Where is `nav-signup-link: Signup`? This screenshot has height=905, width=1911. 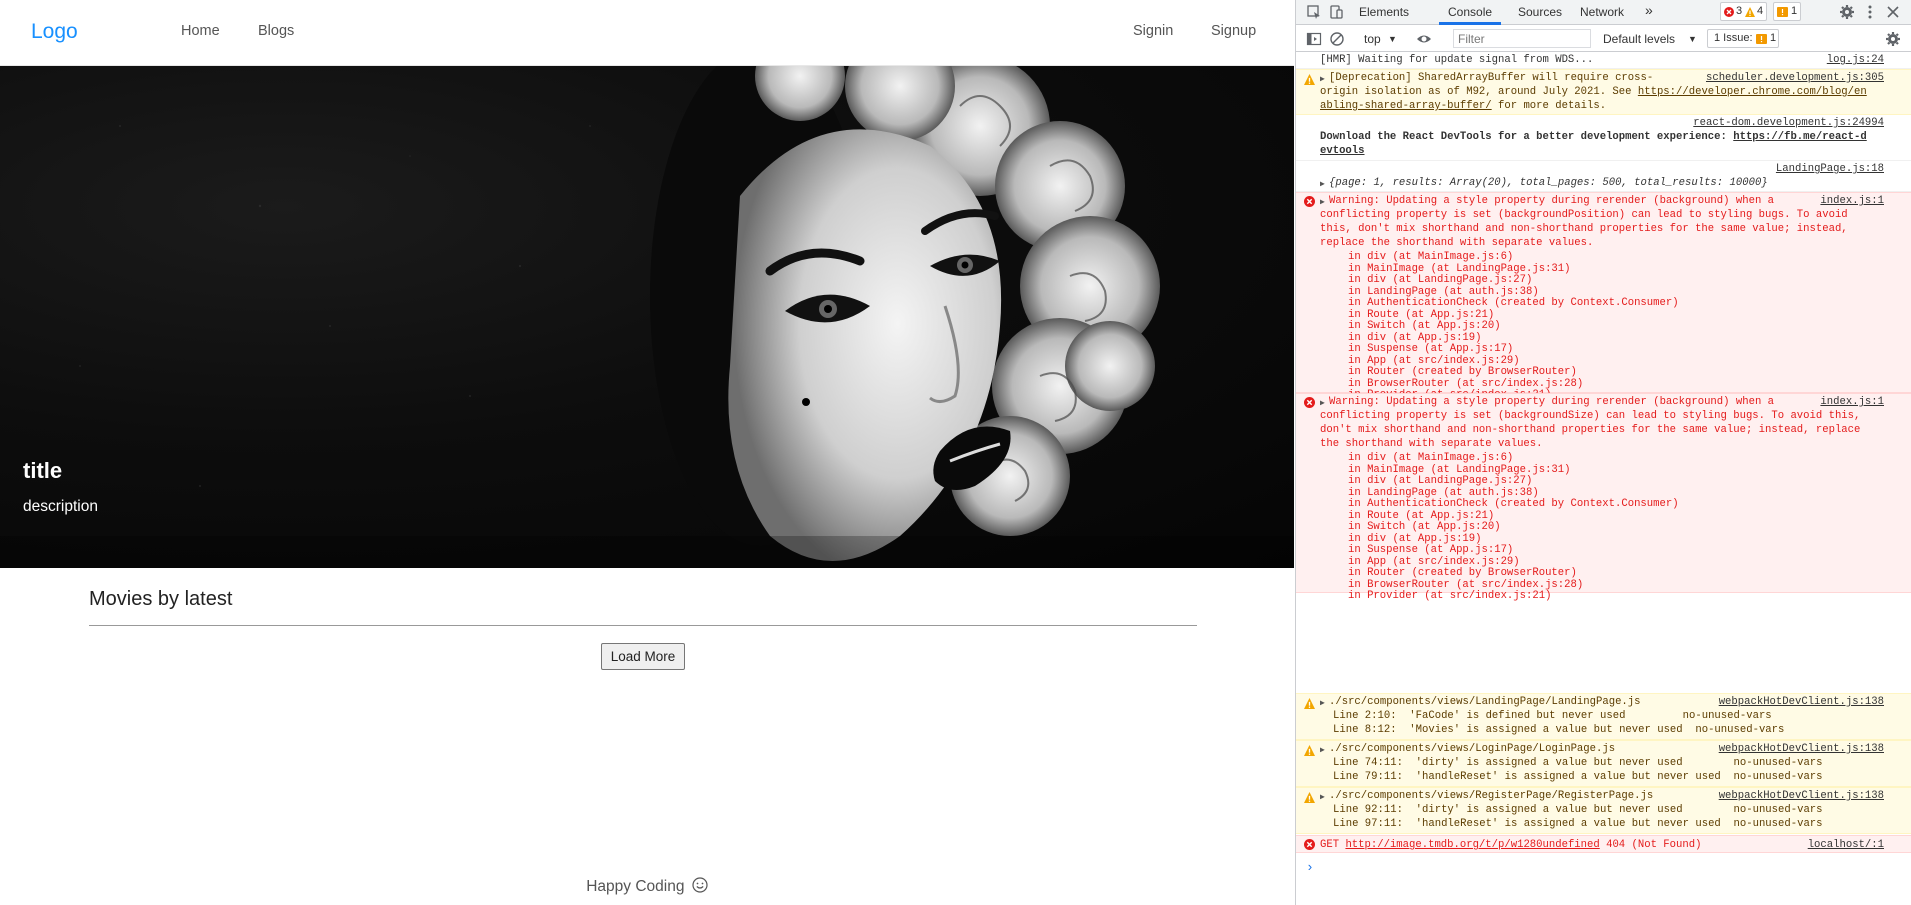 nav-signup-link: Signup is located at coordinates (1233, 31).